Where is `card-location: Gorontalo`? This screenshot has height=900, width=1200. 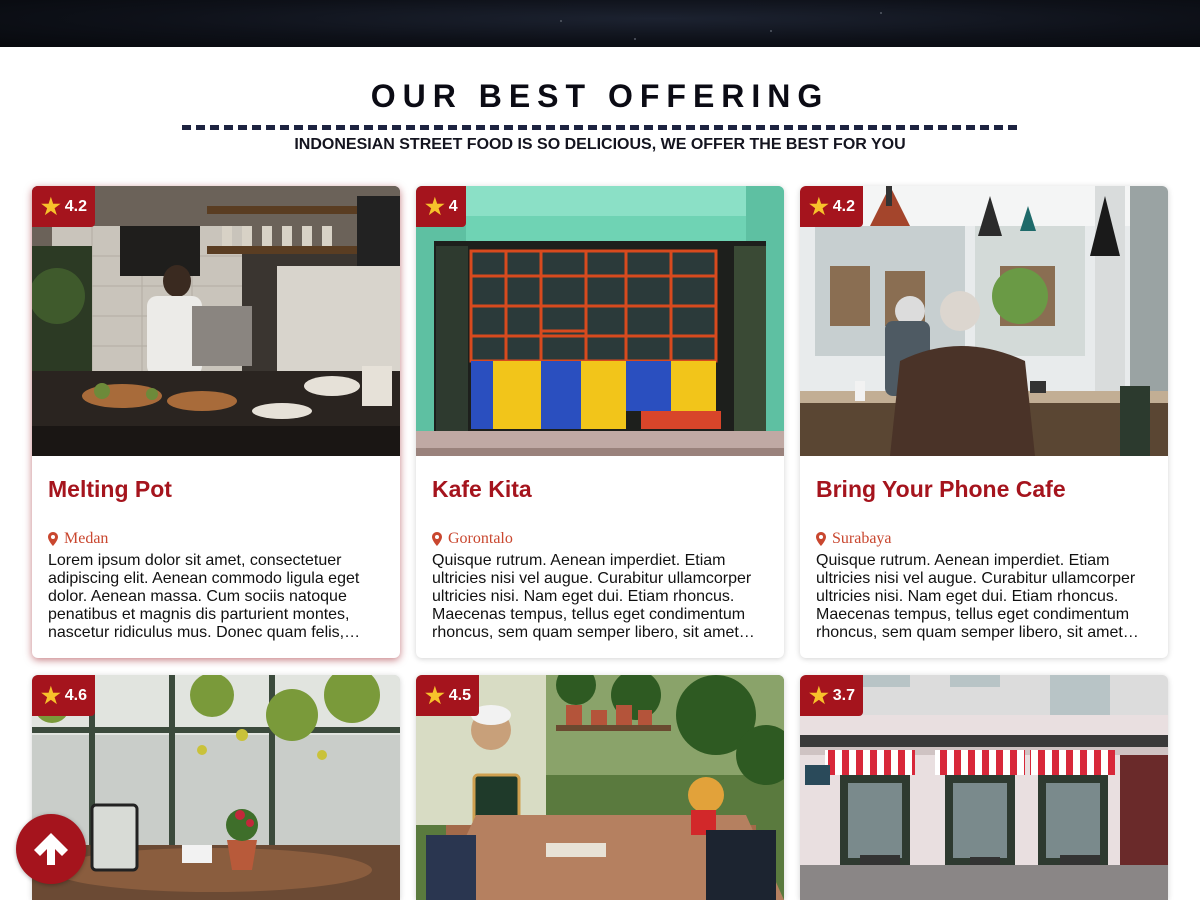 card-location: Gorontalo is located at coordinates (472, 539).